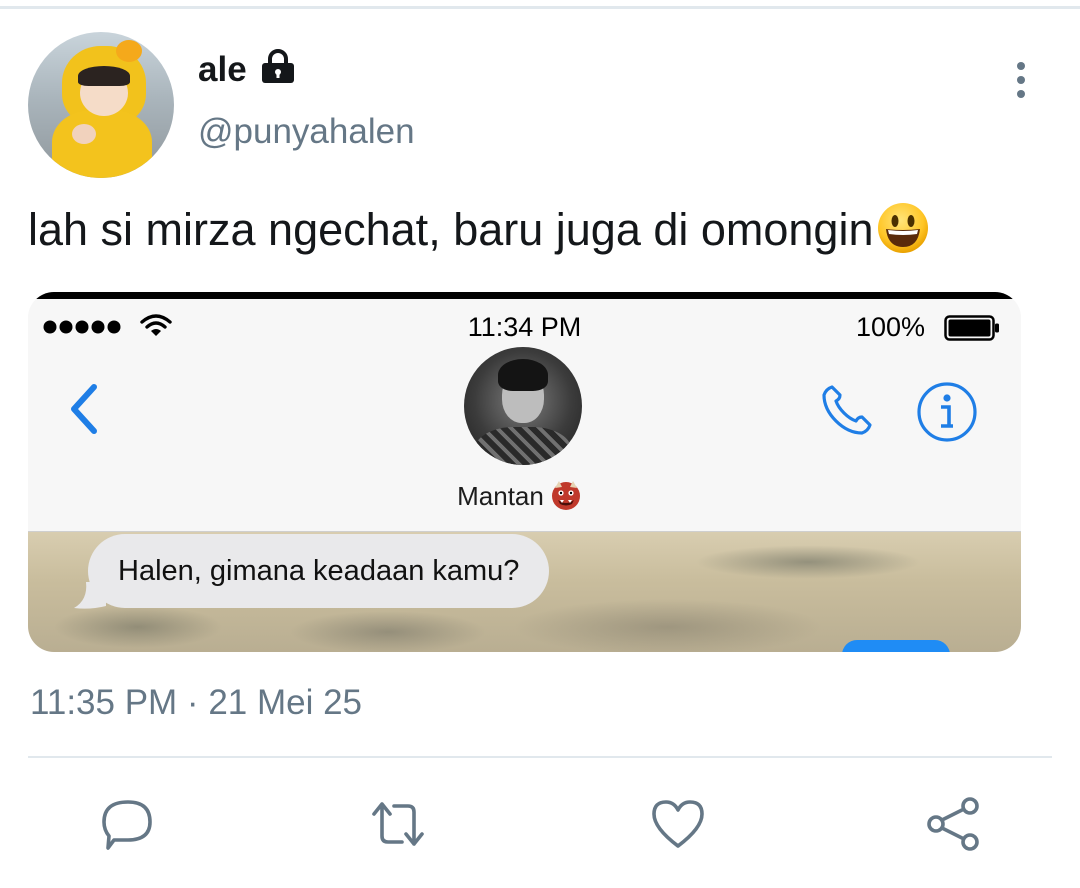  Describe the element at coordinates (129, 51) in the screenshot. I see `avatar-hood-ear` at that location.